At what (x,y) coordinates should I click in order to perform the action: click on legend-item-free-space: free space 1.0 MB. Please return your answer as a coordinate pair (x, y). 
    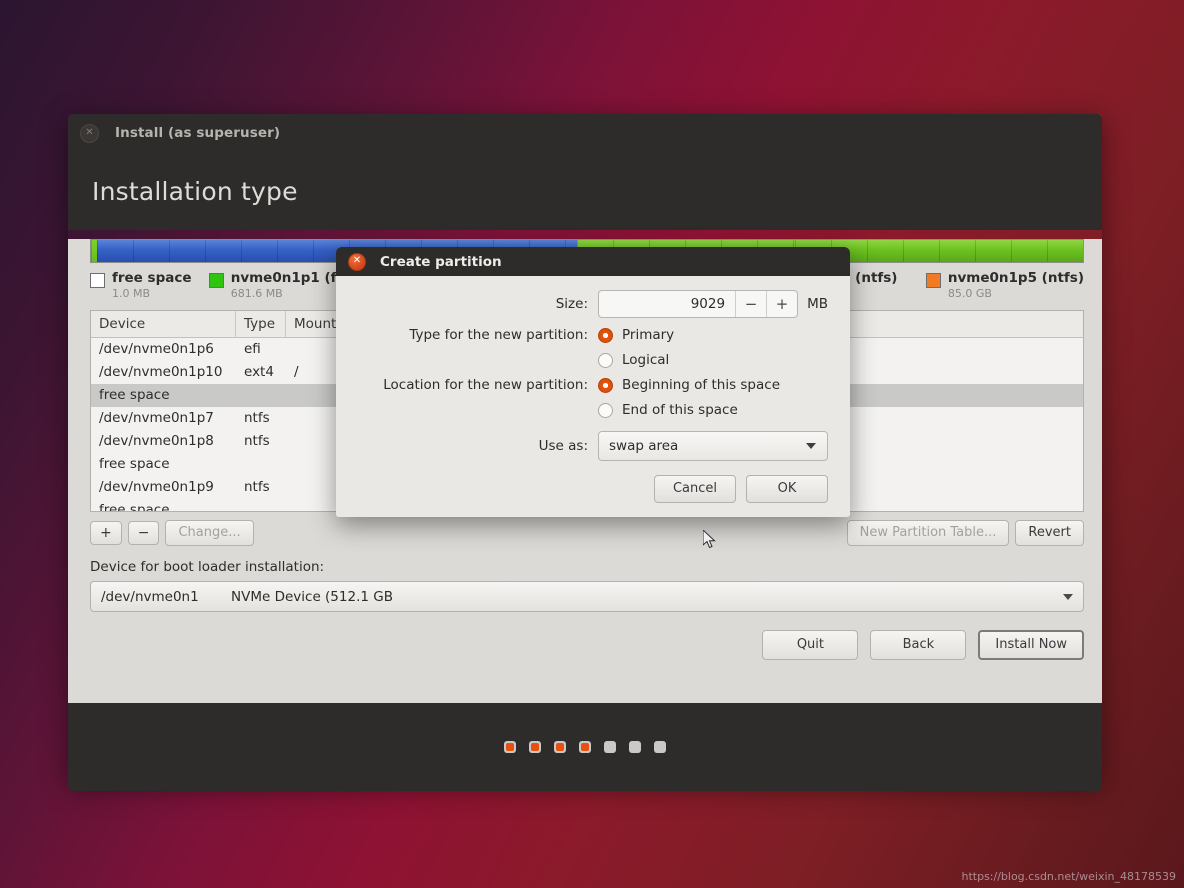
    Looking at the image, I should click on (149, 285).